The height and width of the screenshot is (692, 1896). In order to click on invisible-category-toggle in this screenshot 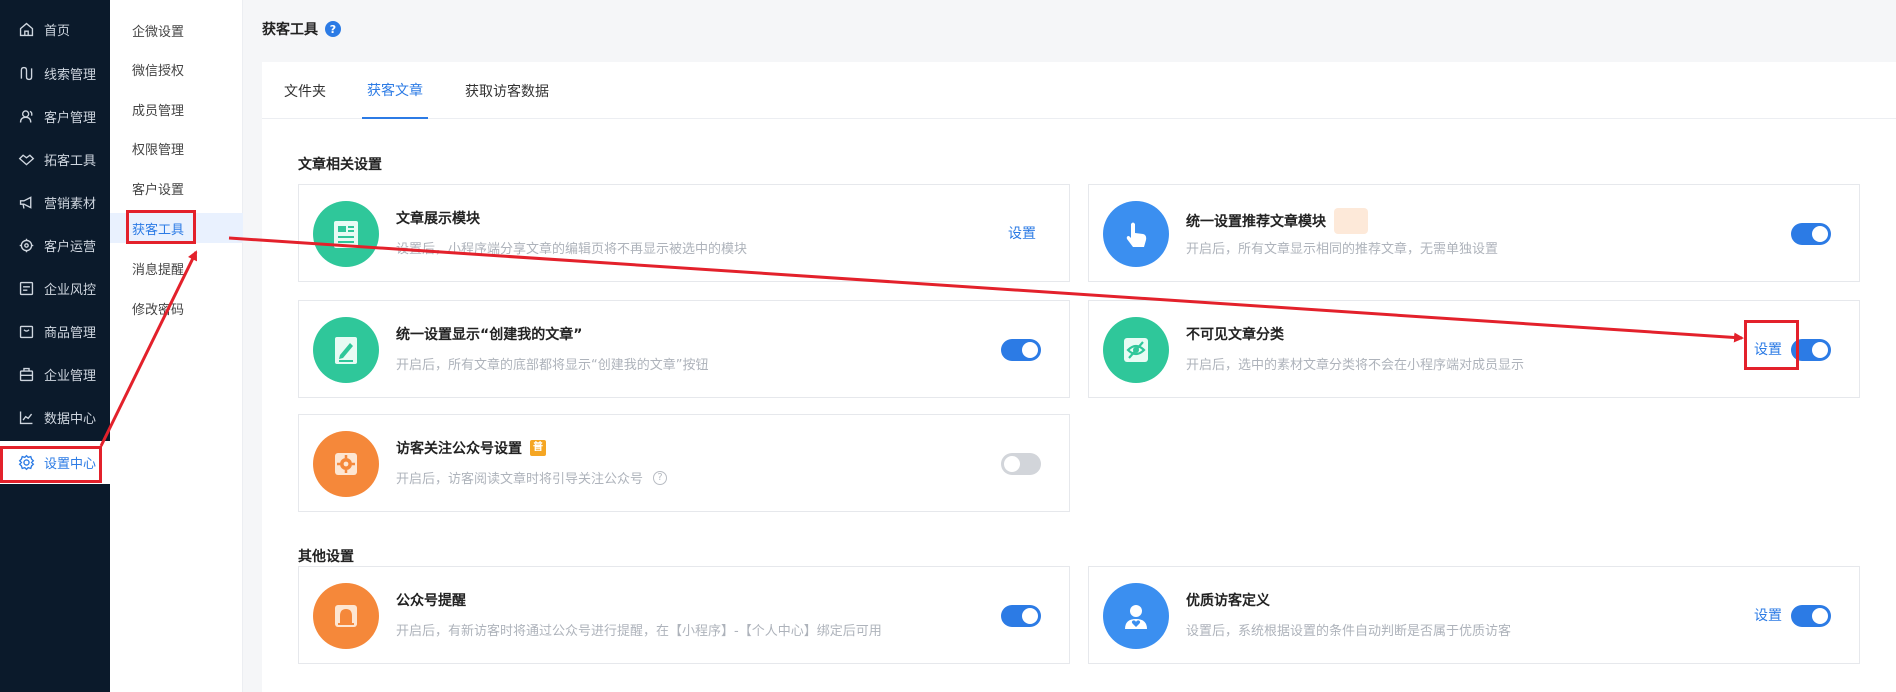, I will do `click(1811, 350)`.